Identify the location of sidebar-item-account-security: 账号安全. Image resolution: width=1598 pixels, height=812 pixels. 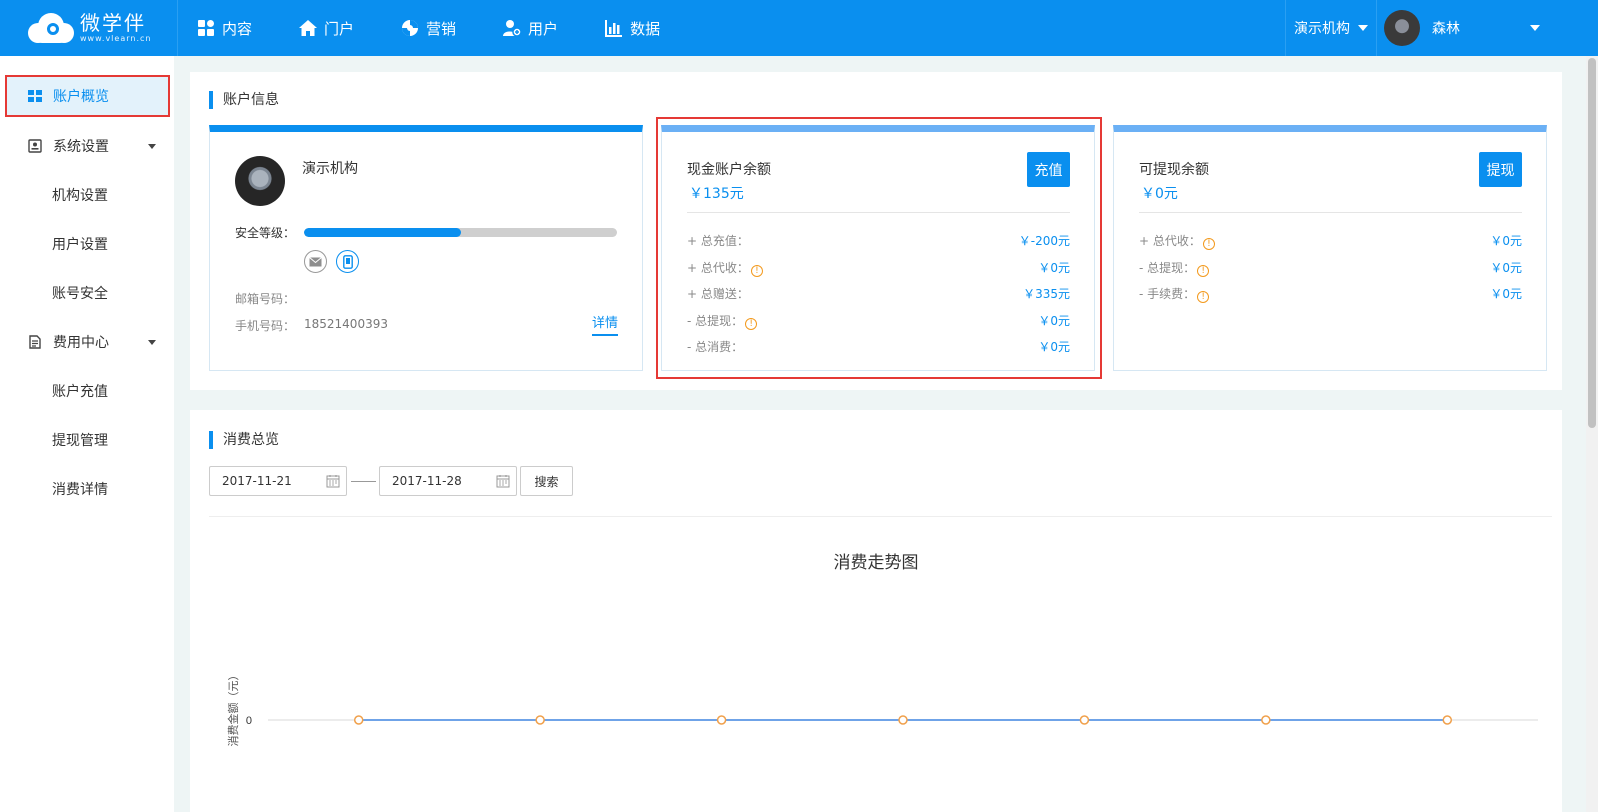
(87, 293).